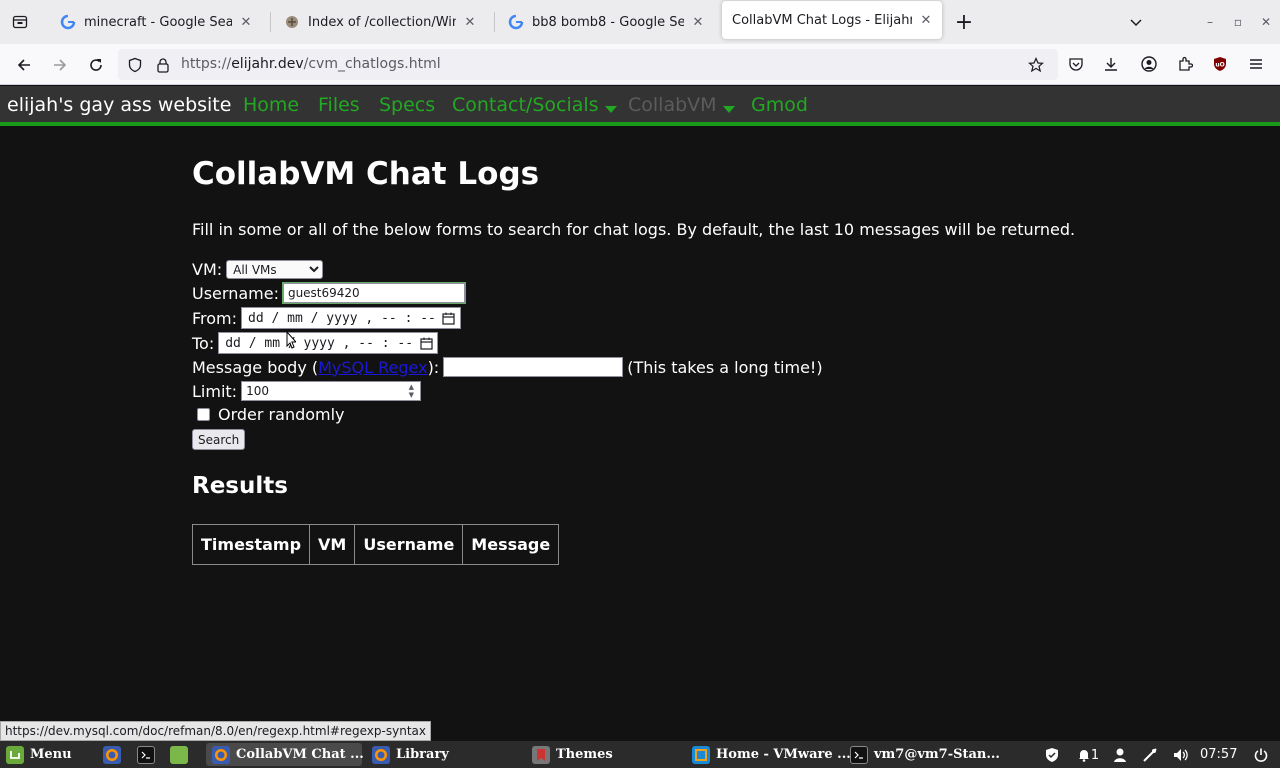 The width and height of the screenshot is (1280, 768). What do you see at coordinates (112, 754) in the screenshot?
I see `firefox-icon` at bounding box center [112, 754].